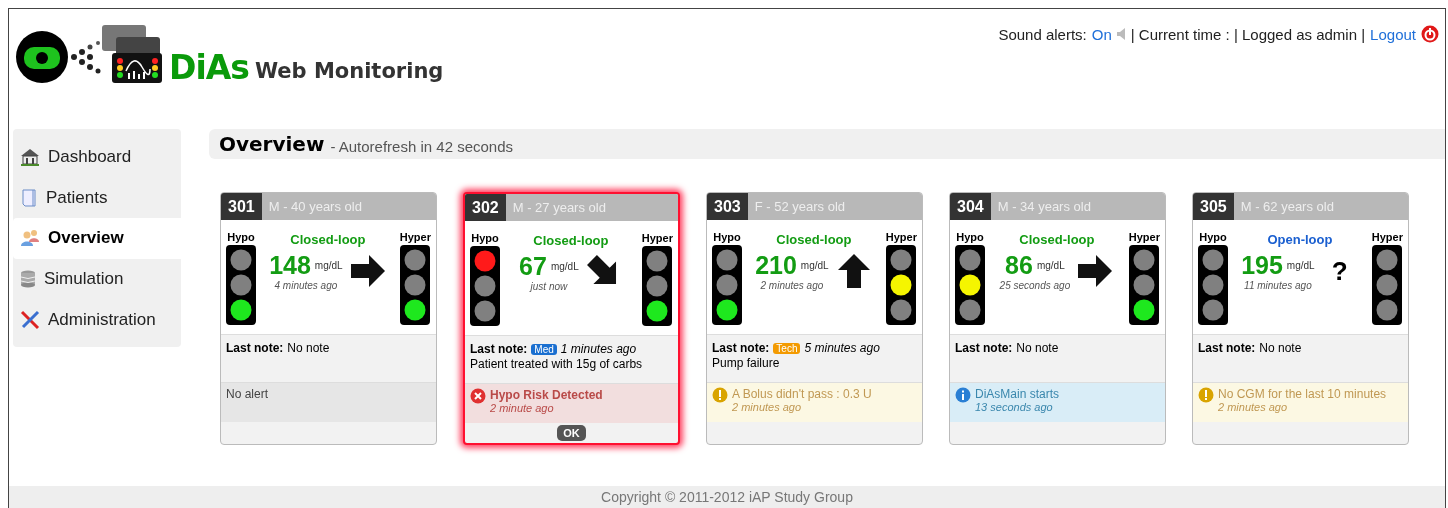  What do you see at coordinates (1121, 34) in the screenshot?
I see `speaker-icon` at bounding box center [1121, 34].